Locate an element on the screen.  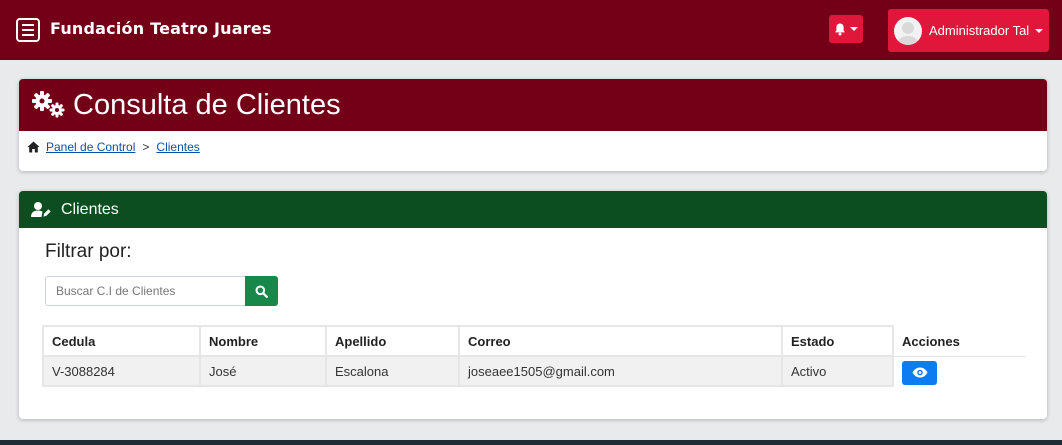
brand-title: Fundación Teatro Juares is located at coordinates (161, 28).